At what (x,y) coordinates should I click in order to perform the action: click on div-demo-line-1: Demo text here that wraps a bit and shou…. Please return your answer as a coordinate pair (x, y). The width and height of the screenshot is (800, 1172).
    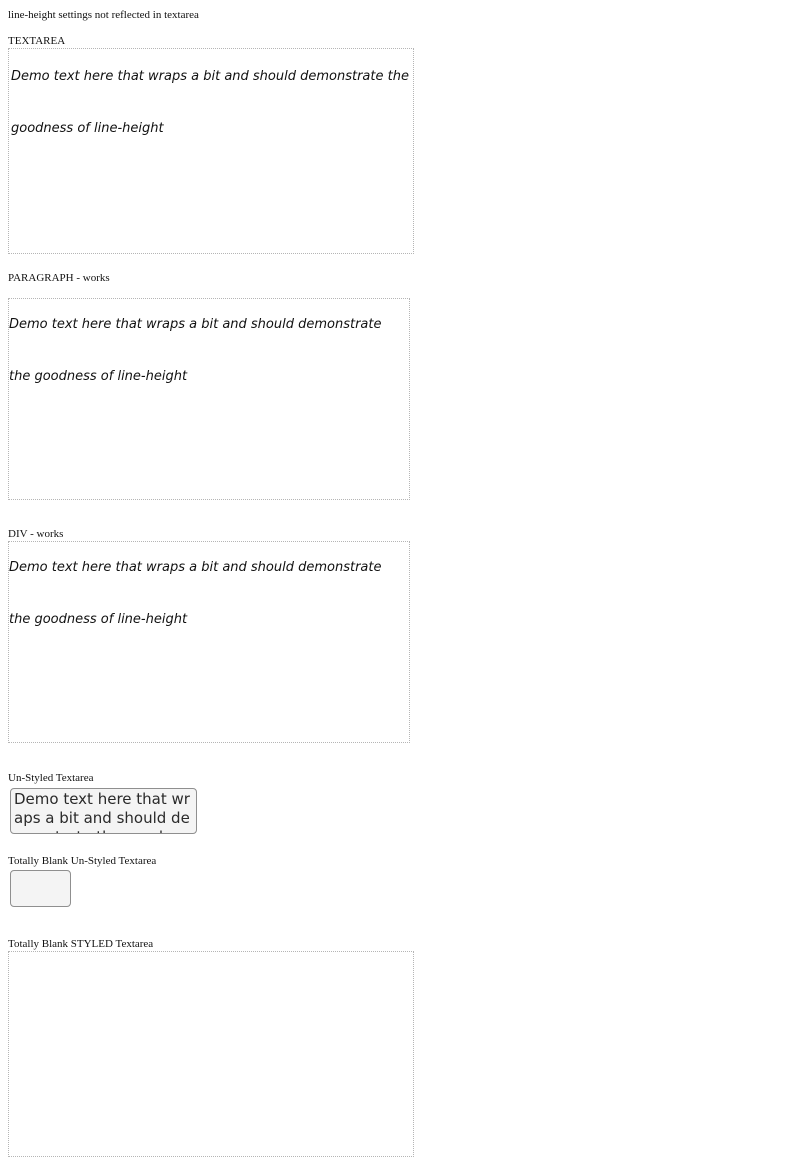
    Looking at the image, I should click on (195, 567).